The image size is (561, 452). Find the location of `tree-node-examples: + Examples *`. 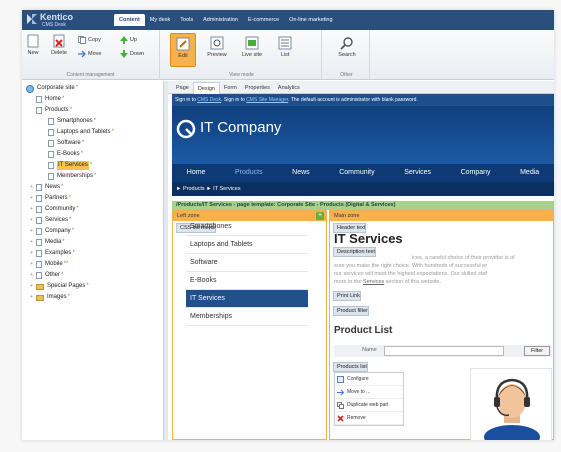

tree-node-examples: + Examples * is located at coordinates (52, 253).